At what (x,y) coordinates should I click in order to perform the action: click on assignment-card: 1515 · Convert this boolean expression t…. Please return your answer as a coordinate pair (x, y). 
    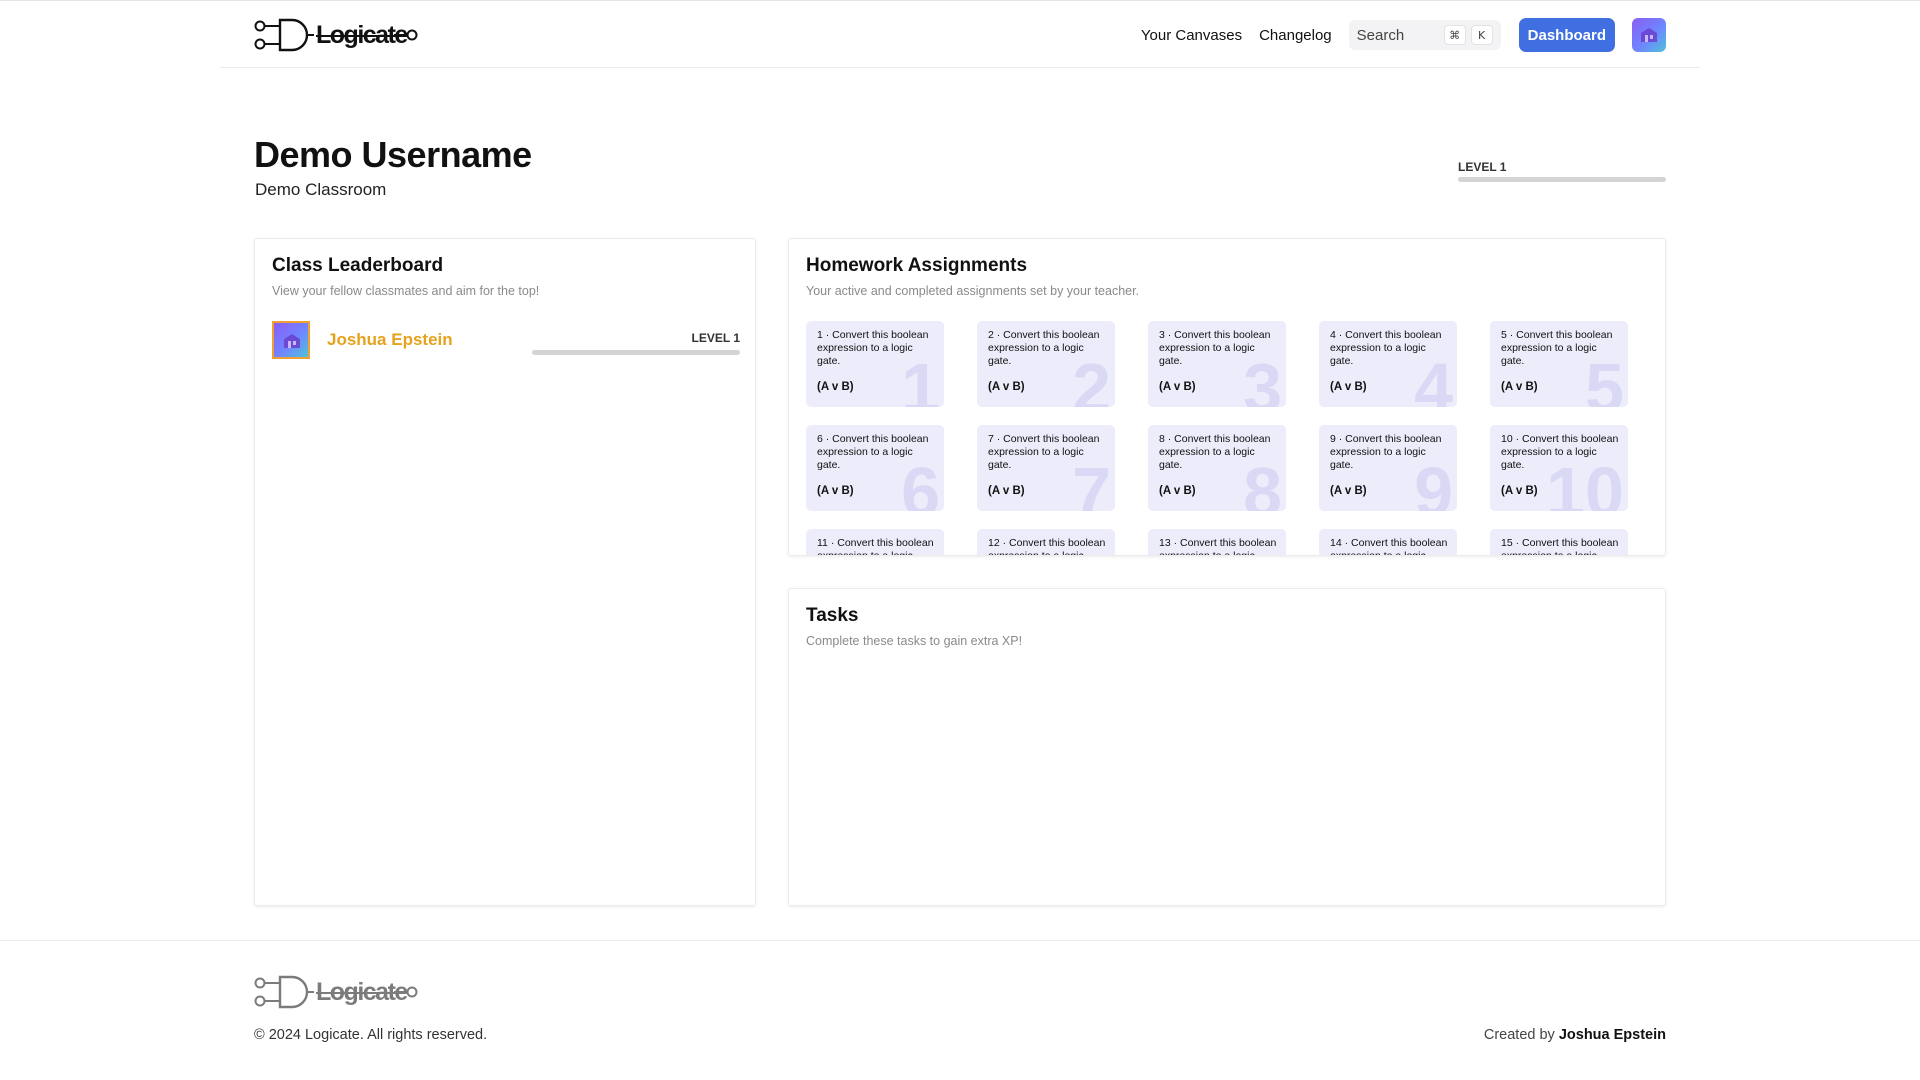
    Looking at the image, I should click on (1559, 542).